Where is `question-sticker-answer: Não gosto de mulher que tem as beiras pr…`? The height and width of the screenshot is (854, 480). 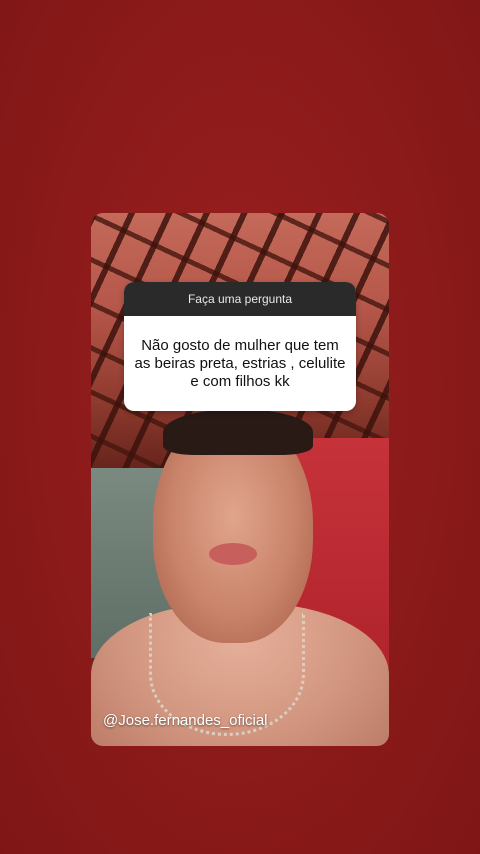 question-sticker-answer: Não gosto de mulher que tem as beiras pr… is located at coordinates (240, 363).